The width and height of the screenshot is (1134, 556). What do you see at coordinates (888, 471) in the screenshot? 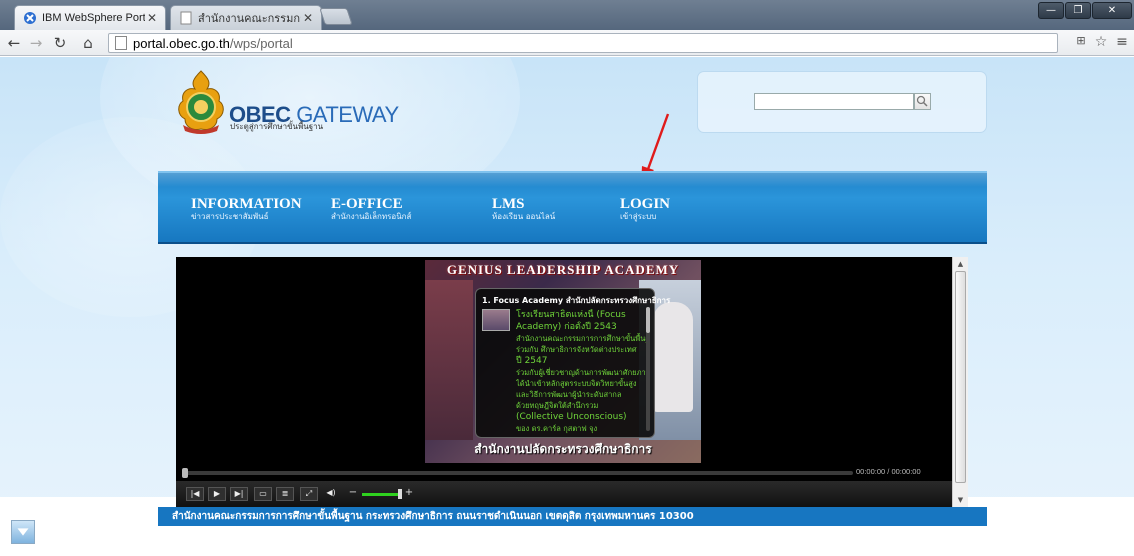
I see `time-display: 00:00:00 / 00:00:00` at bounding box center [888, 471].